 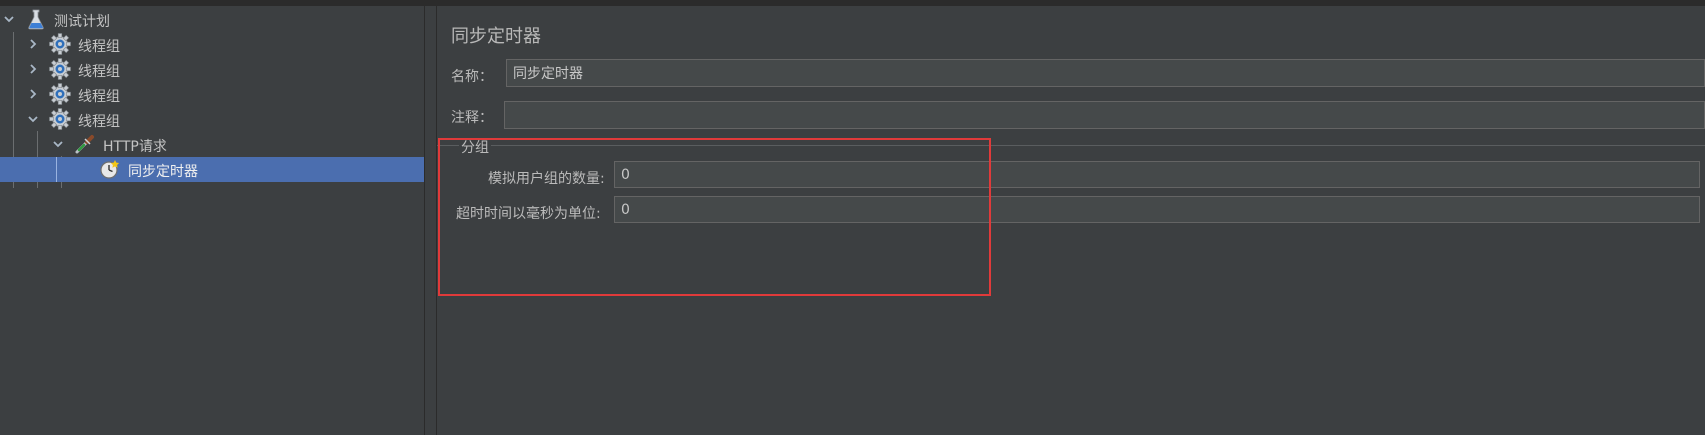 I want to click on timer-icon, so click(x=110, y=169).